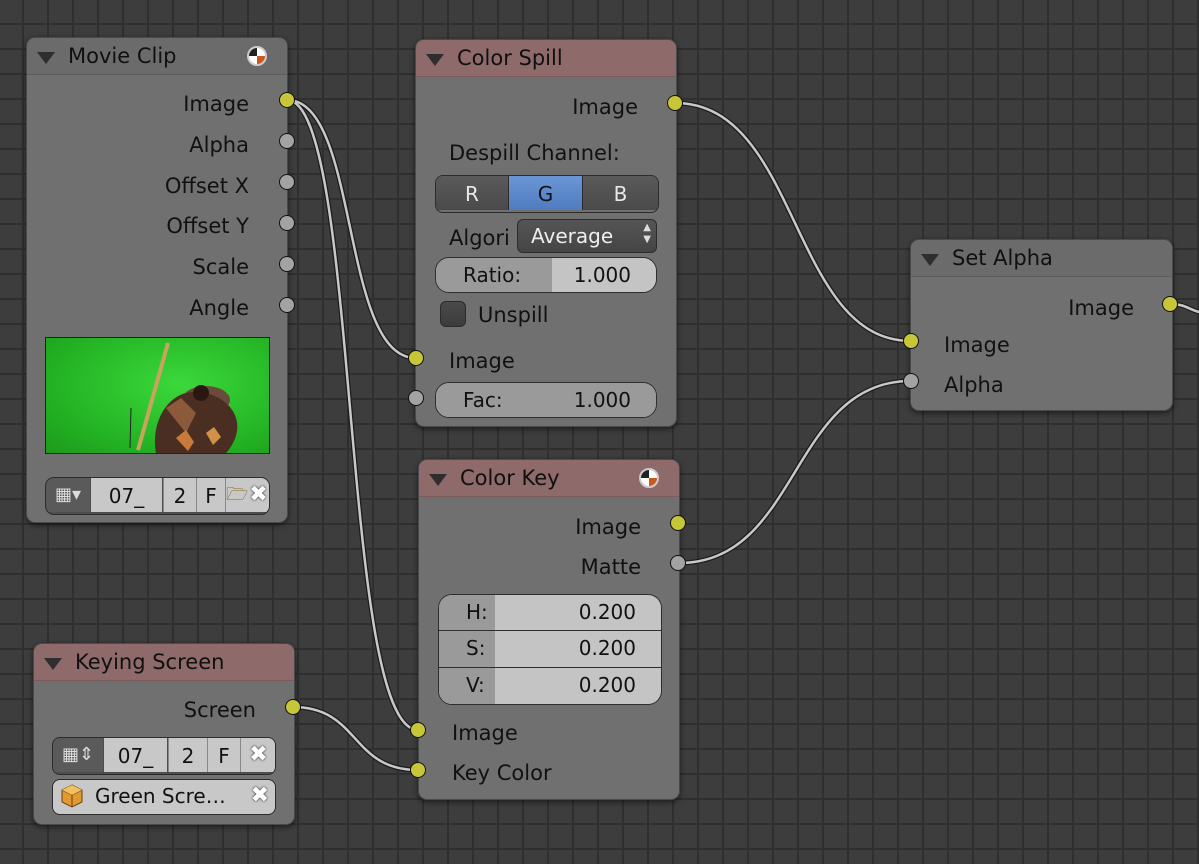 This screenshot has width=1199, height=864. Describe the element at coordinates (221, 267) in the screenshot. I see `output-scale-label: Scale` at that location.